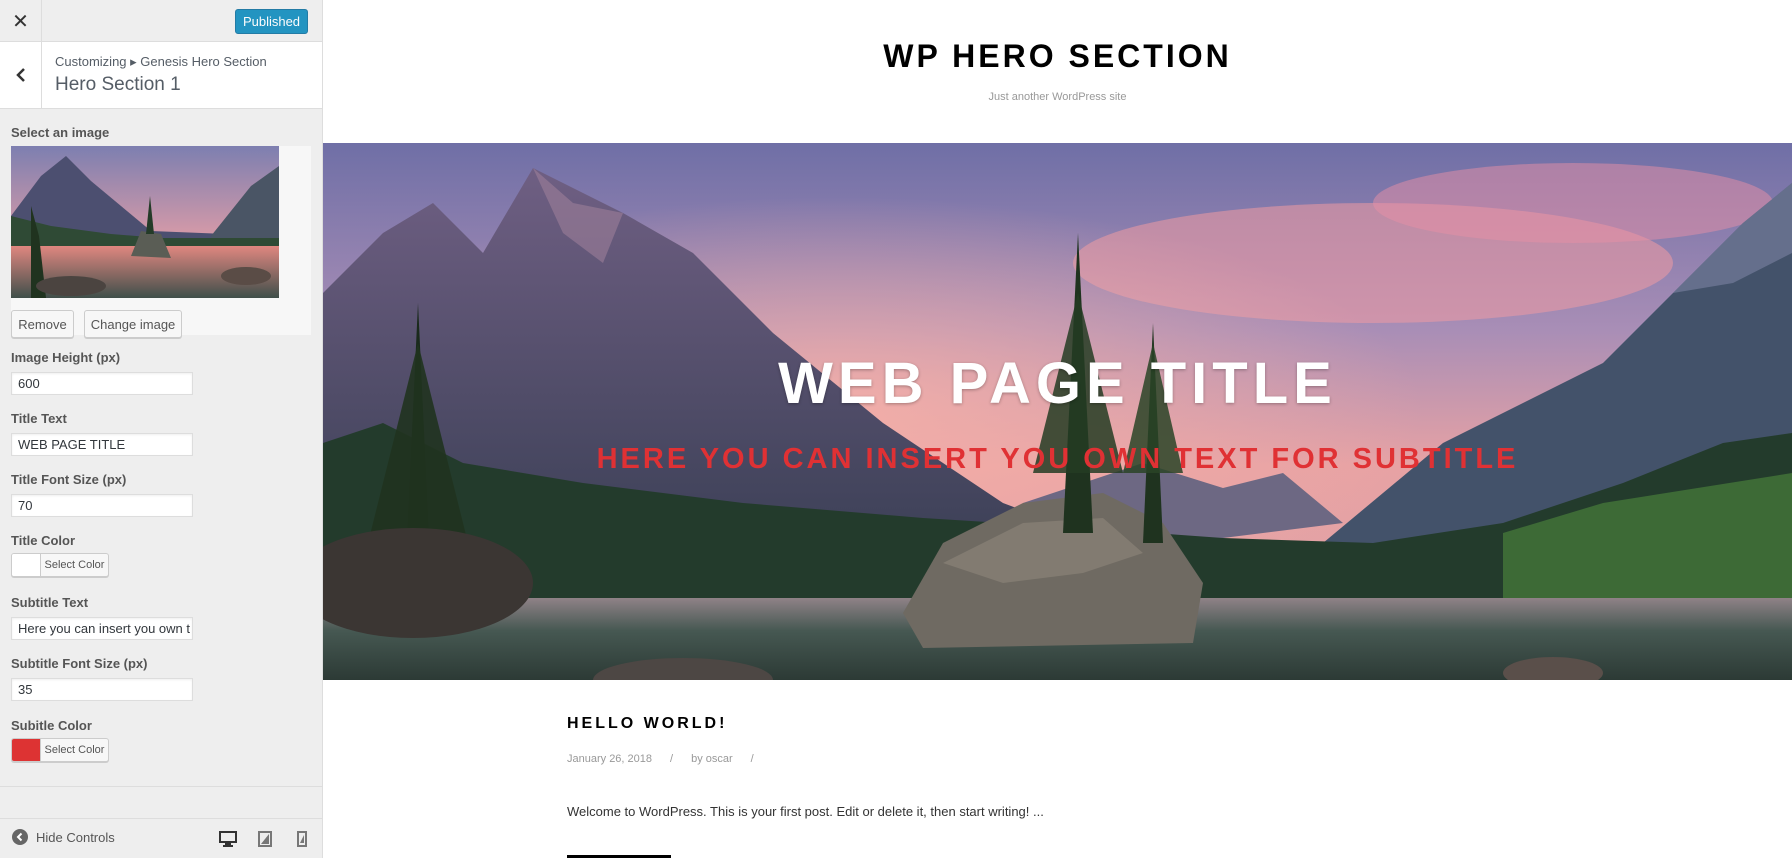 Image resolution: width=1792 pixels, height=858 pixels. I want to click on tablet-preview-button, so click(265, 839).